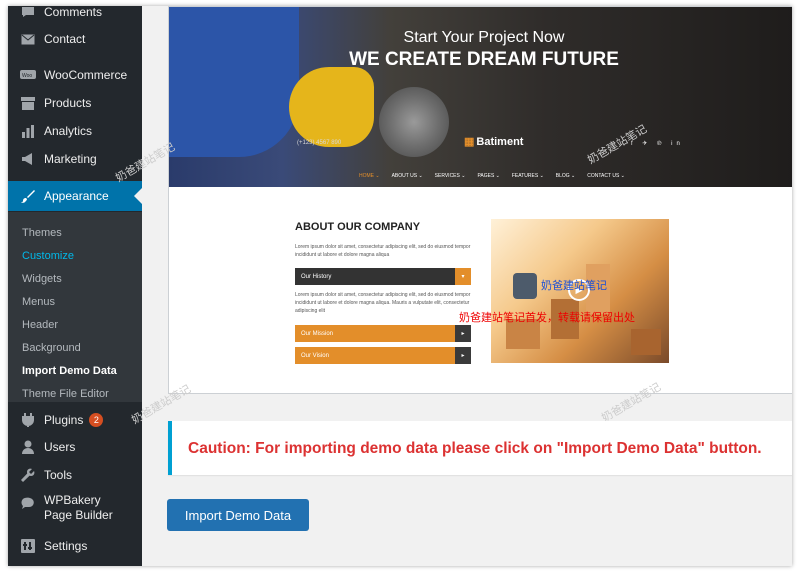 This screenshot has width=800, height=572. I want to click on nav-features: FEATURES ⌄, so click(527, 176).